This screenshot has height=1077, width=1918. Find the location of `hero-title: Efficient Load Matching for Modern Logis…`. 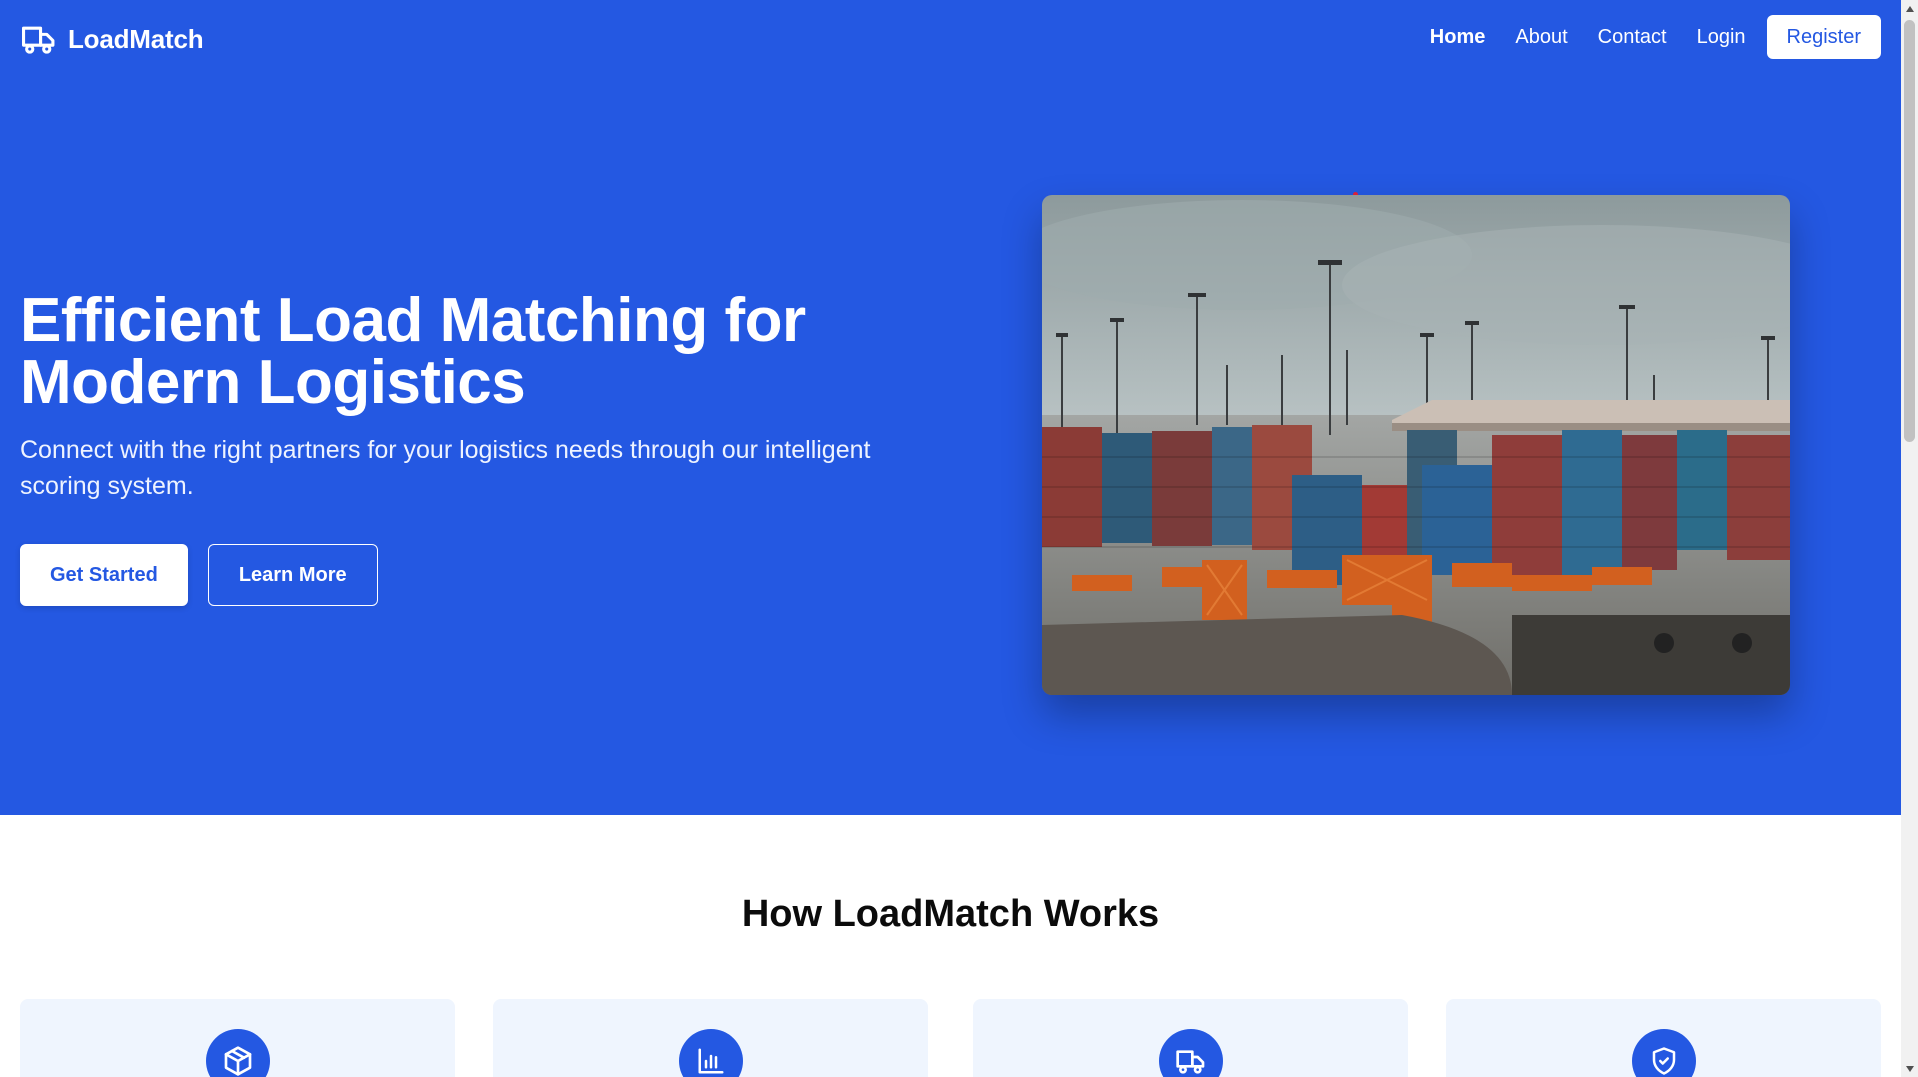

hero-title: Efficient Load Matching for Modern Logis… is located at coordinates (480, 352).